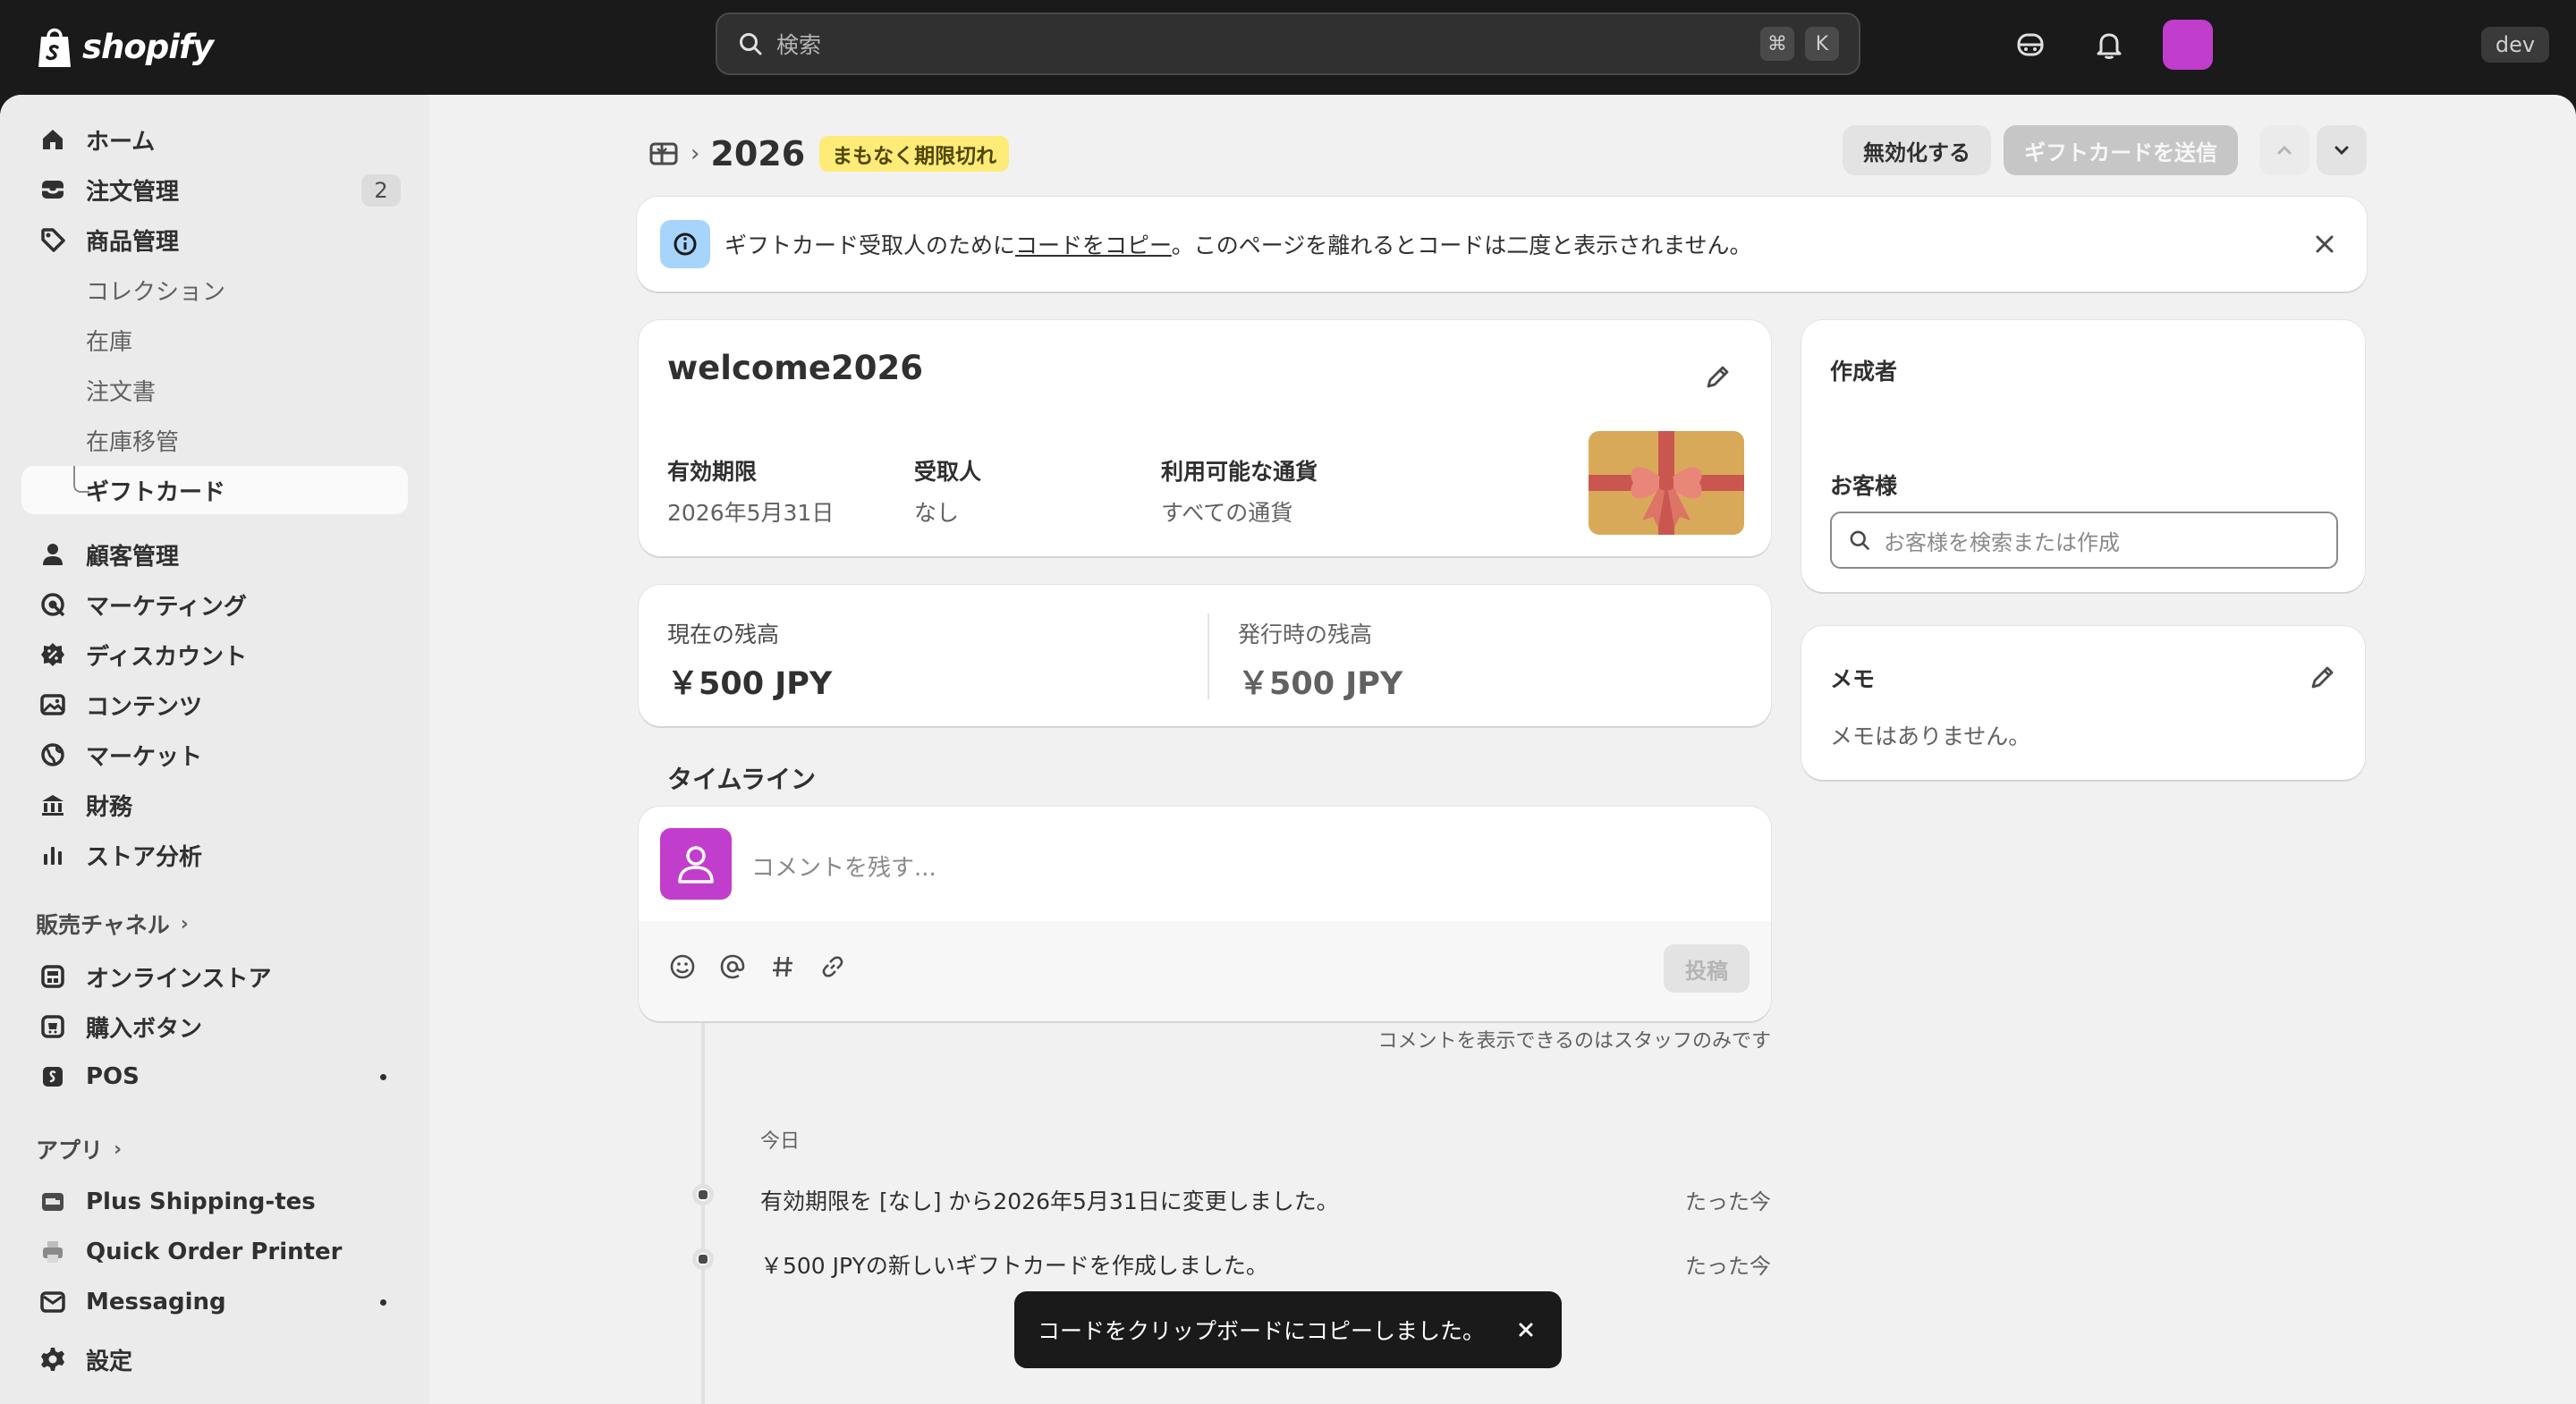 The height and width of the screenshot is (1404, 2576). I want to click on chevron-down-icon, so click(2341, 151).